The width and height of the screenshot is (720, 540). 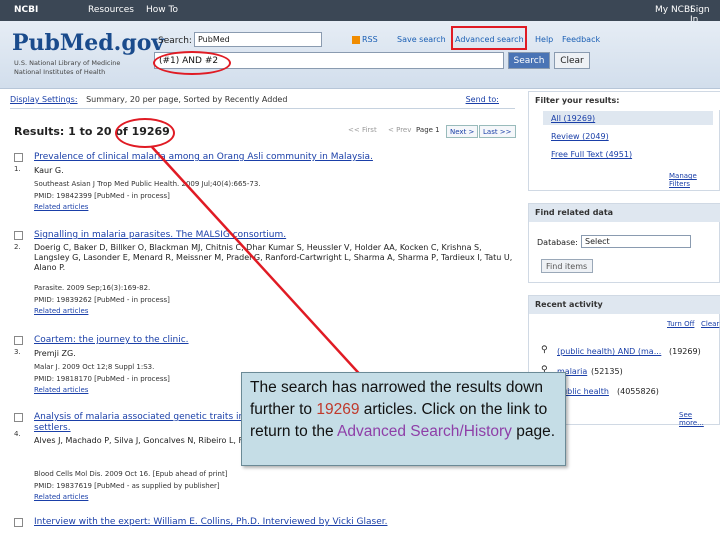 I want to click on callout-link-text: Advanced Search/History, so click(x=424, y=431).